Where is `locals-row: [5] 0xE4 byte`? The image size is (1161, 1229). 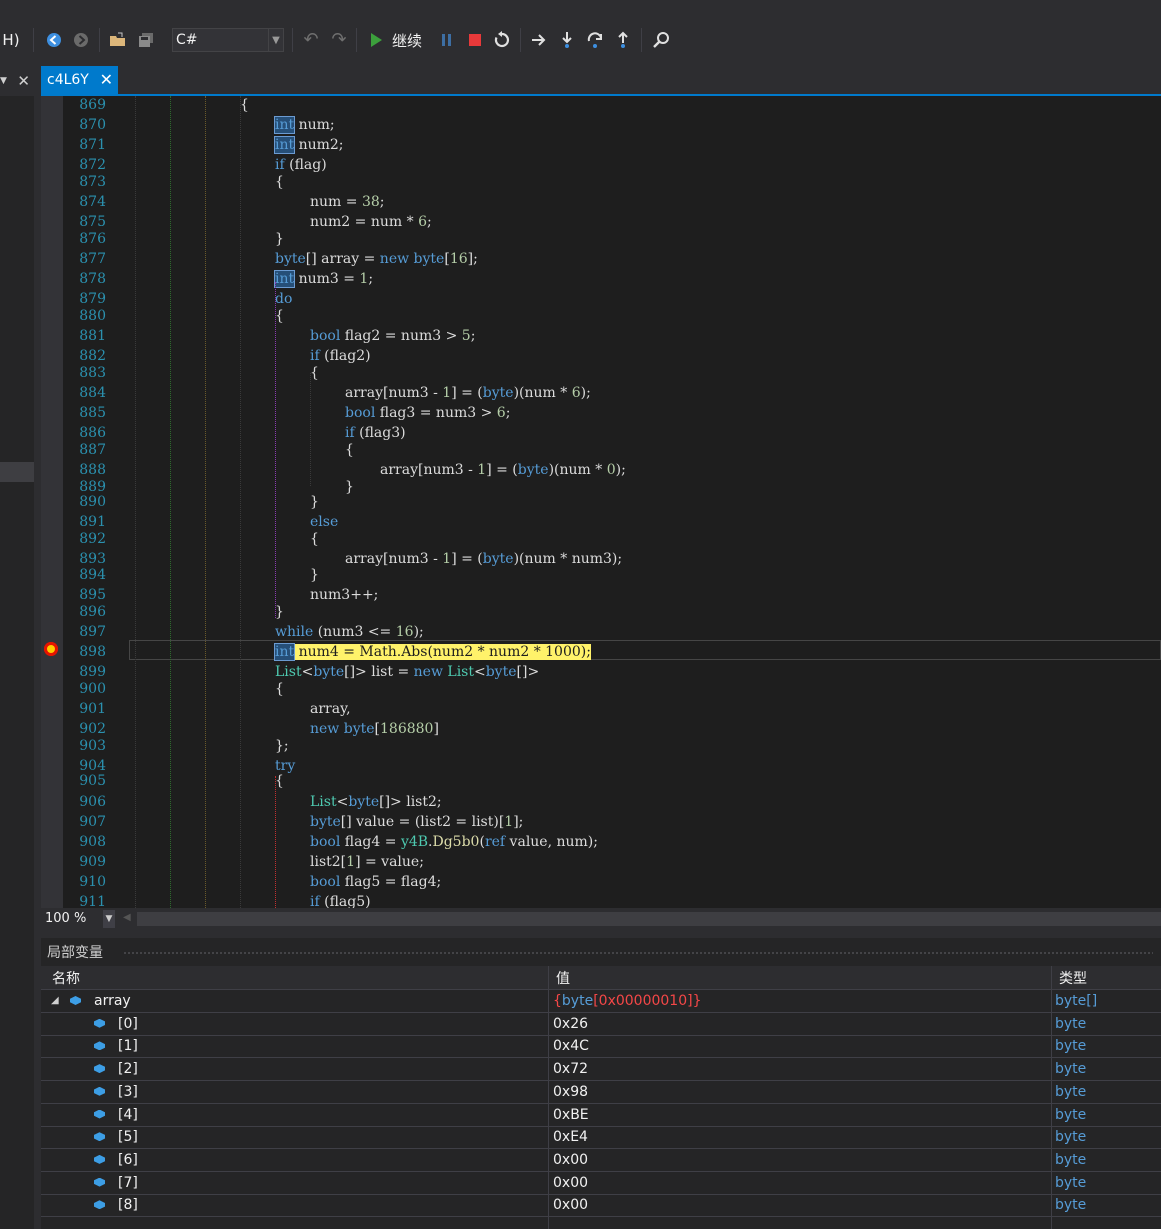 locals-row: [5] 0xE4 byte is located at coordinates (601, 1138).